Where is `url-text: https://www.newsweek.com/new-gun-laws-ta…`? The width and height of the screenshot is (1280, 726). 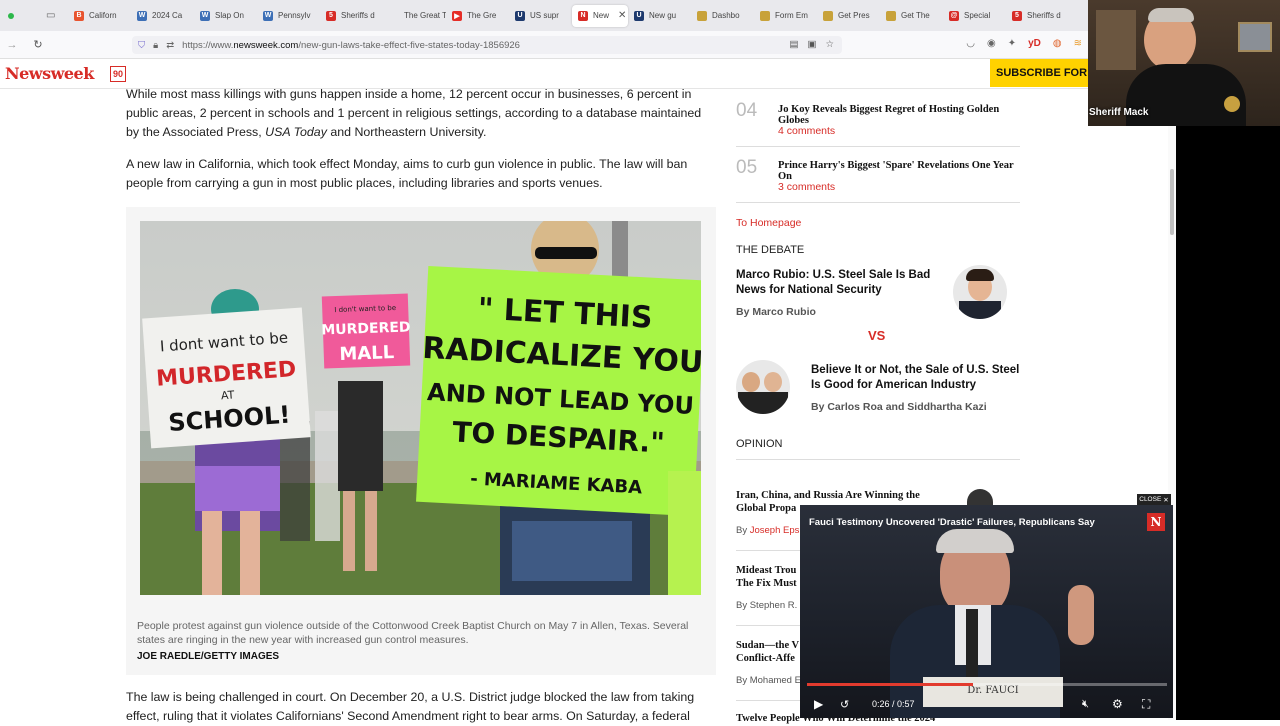 url-text: https://www.newsweek.com/new-gun-laws-ta… is located at coordinates (351, 45).